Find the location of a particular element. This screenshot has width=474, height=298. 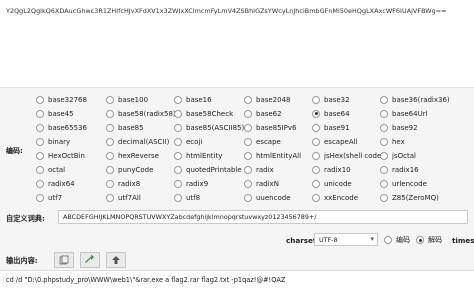

mode-encode-radio: 编码 is located at coordinates (397, 240).